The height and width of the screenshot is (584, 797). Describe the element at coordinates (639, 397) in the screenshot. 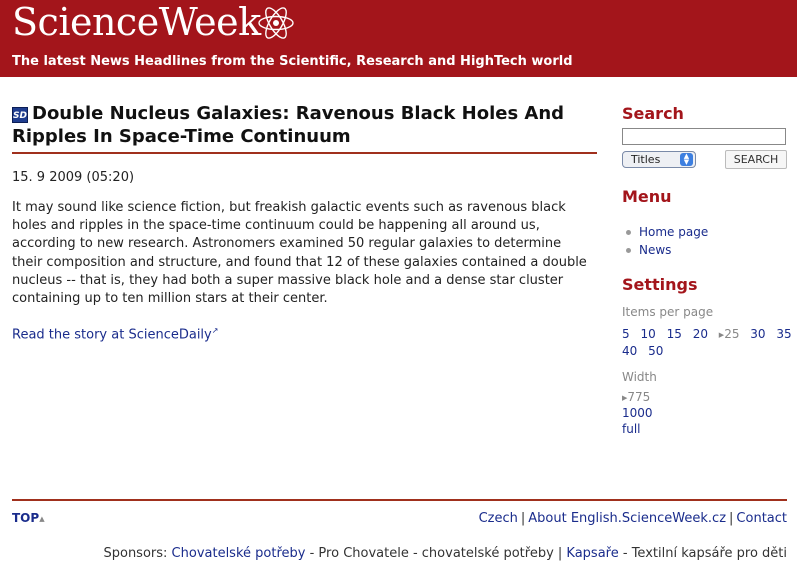

I see `width-current-value: 775` at that location.